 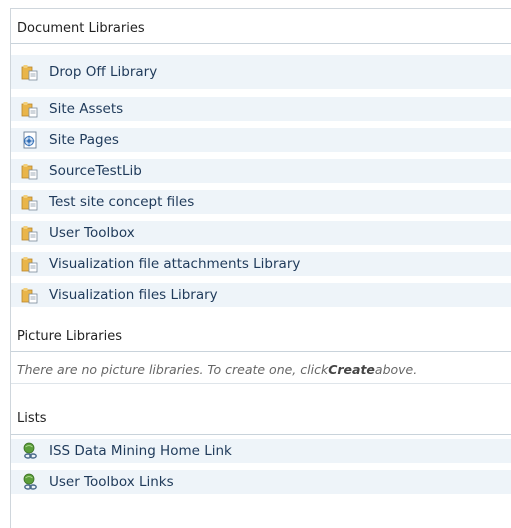 What do you see at coordinates (69, 336) in the screenshot?
I see `section-title: Picture Libraries` at bounding box center [69, 336].